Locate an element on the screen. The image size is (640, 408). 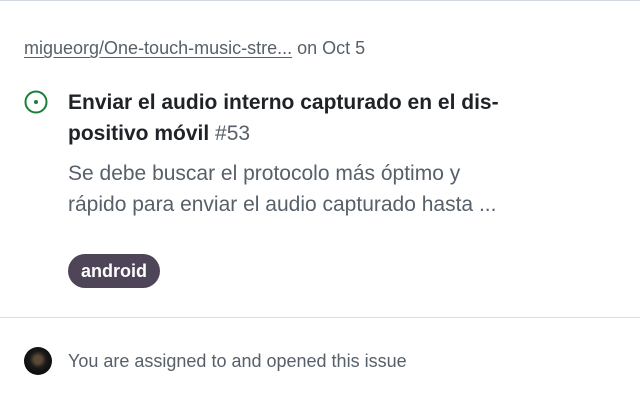
issue-number: #53 is located at coordinates (233, 133).